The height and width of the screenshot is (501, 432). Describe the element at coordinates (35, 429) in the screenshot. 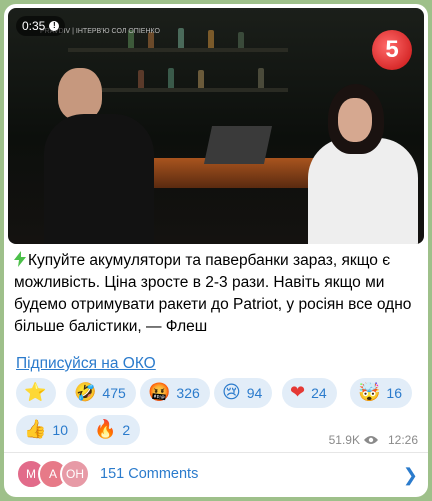

I see `thumbs-up-icon: 👍` at that location.